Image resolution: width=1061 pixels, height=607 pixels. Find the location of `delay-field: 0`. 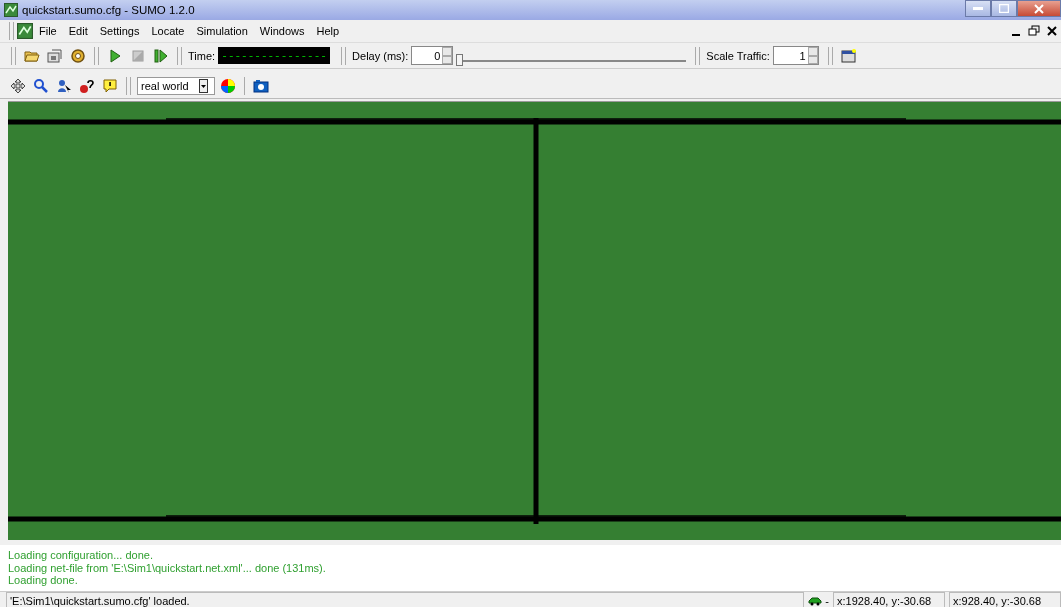

delay-field: 0 is located at coordinates (432, 55).